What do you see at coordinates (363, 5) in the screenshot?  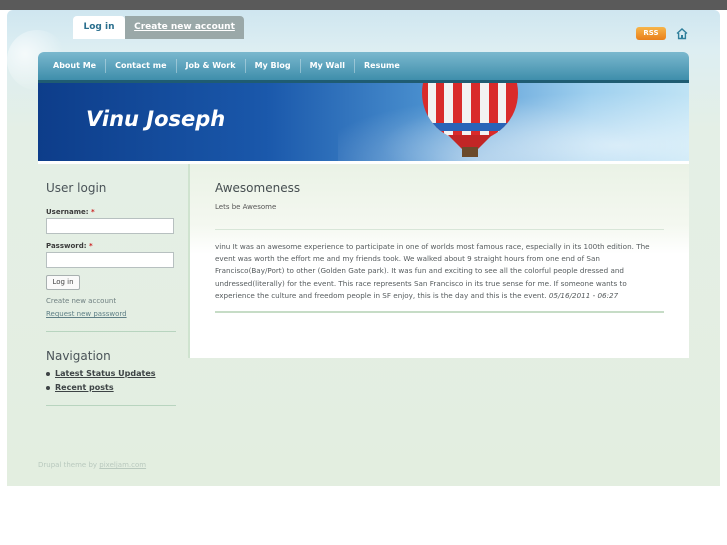 I see `browser-top-bar` at bounding box center [363, 5].